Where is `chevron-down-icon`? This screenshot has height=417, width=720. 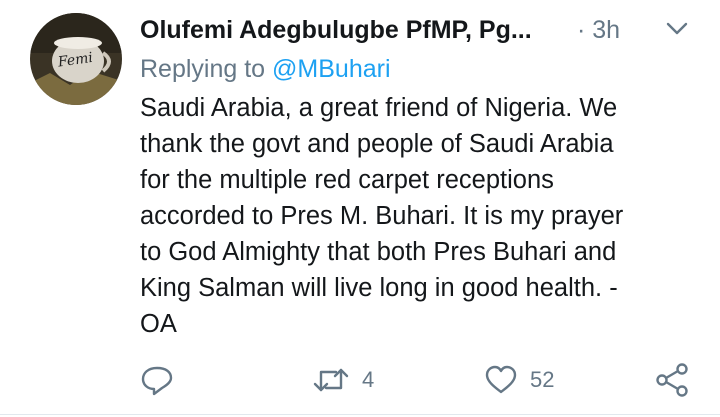 chevron-down-icon is located at coordinates (677, 31).